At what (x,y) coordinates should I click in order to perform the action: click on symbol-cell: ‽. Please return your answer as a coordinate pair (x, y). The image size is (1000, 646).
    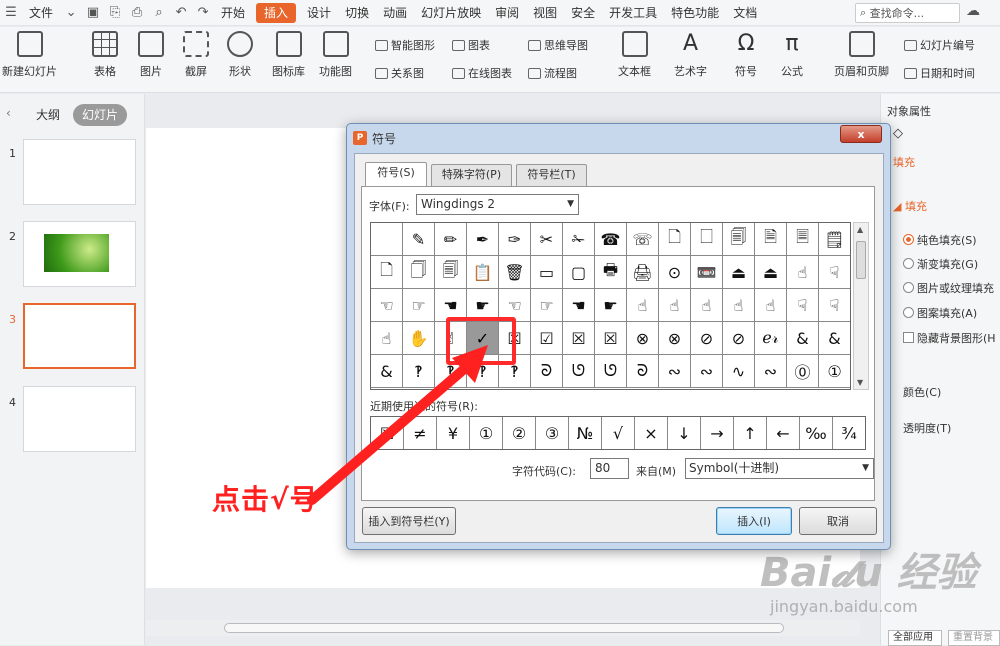
    Looking at the image, I should click on (419, 371).